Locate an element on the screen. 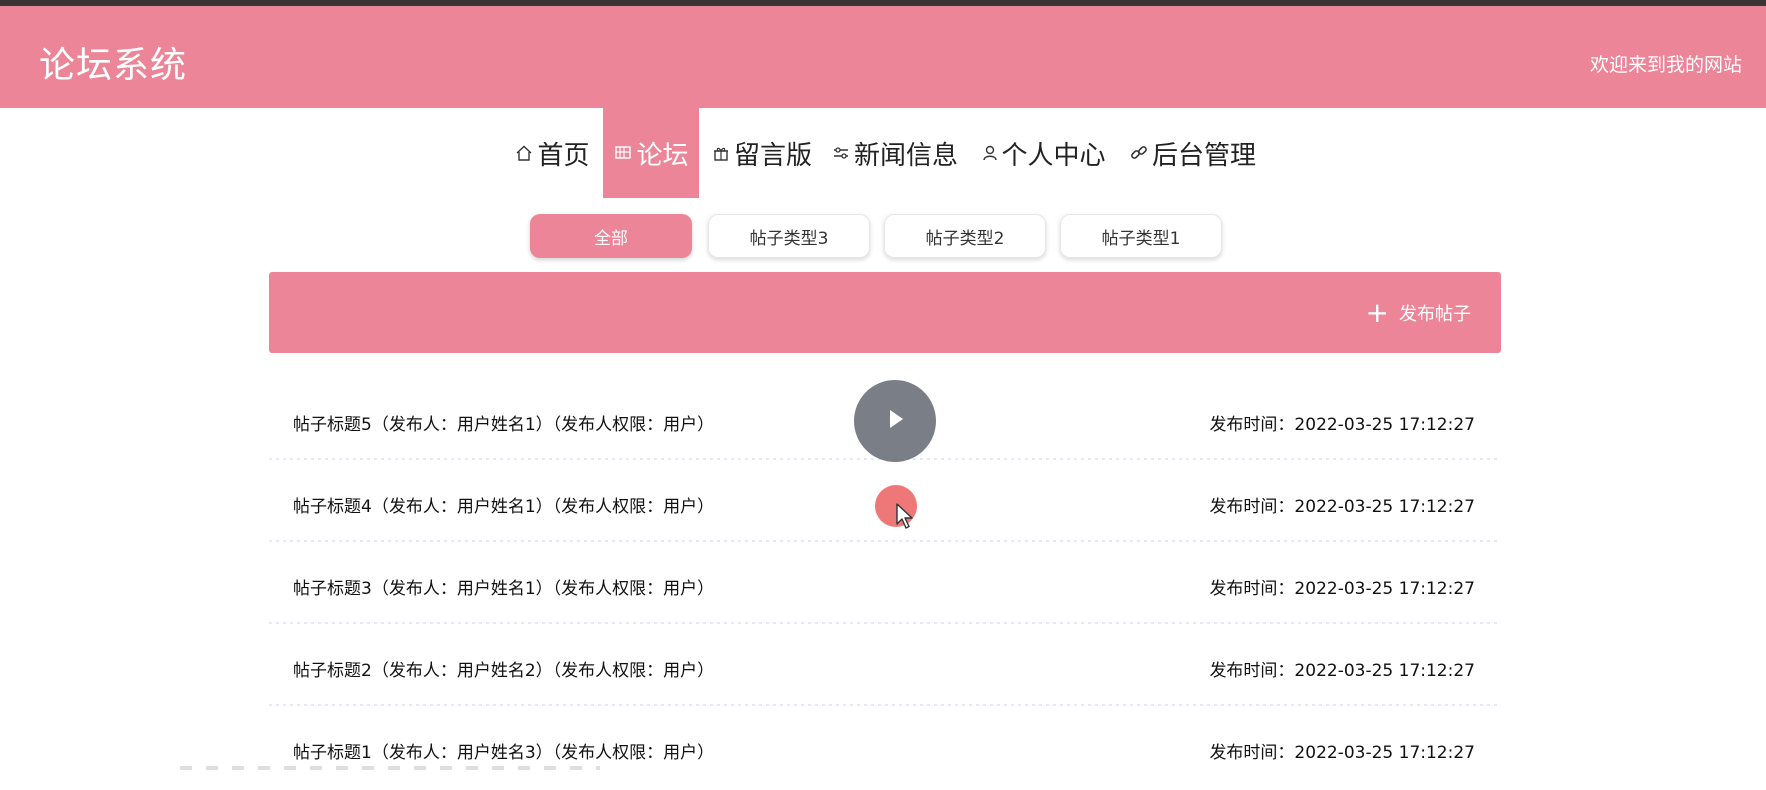 The height and width of the screenshot is (790, 1766). post-title: 帖子标题1（发布人：用户姓名3）（发布人权限：用户） is located at coordinates (503, 750).